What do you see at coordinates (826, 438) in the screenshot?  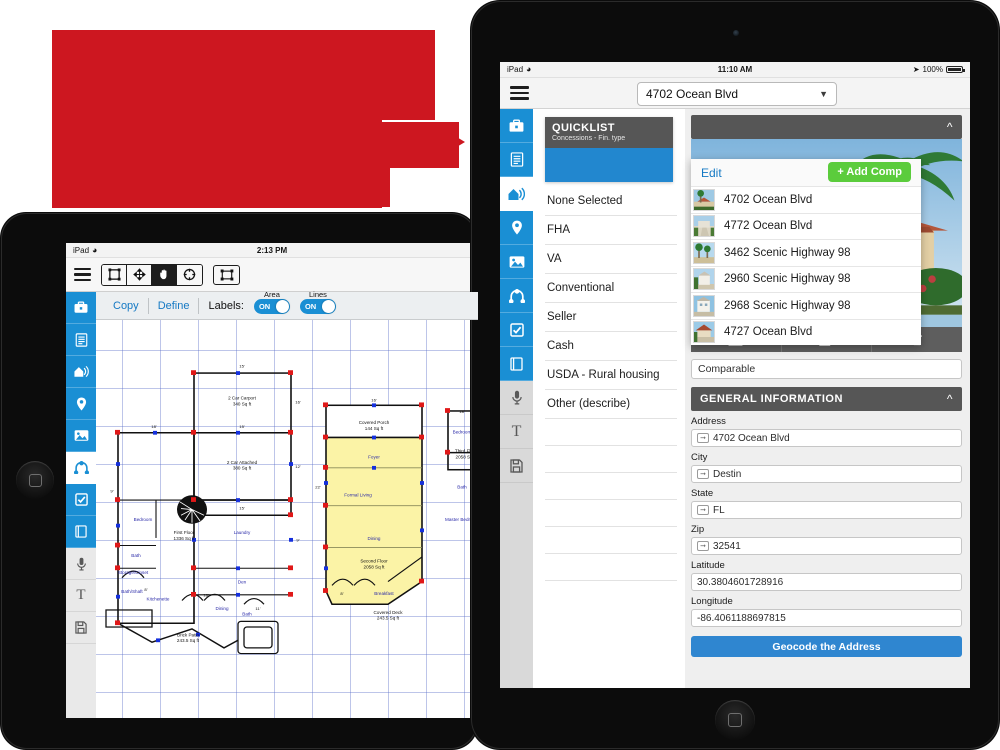 I see `address-field: ➞ 4702 Ocean Blvd` at bounding box center [826, 438].